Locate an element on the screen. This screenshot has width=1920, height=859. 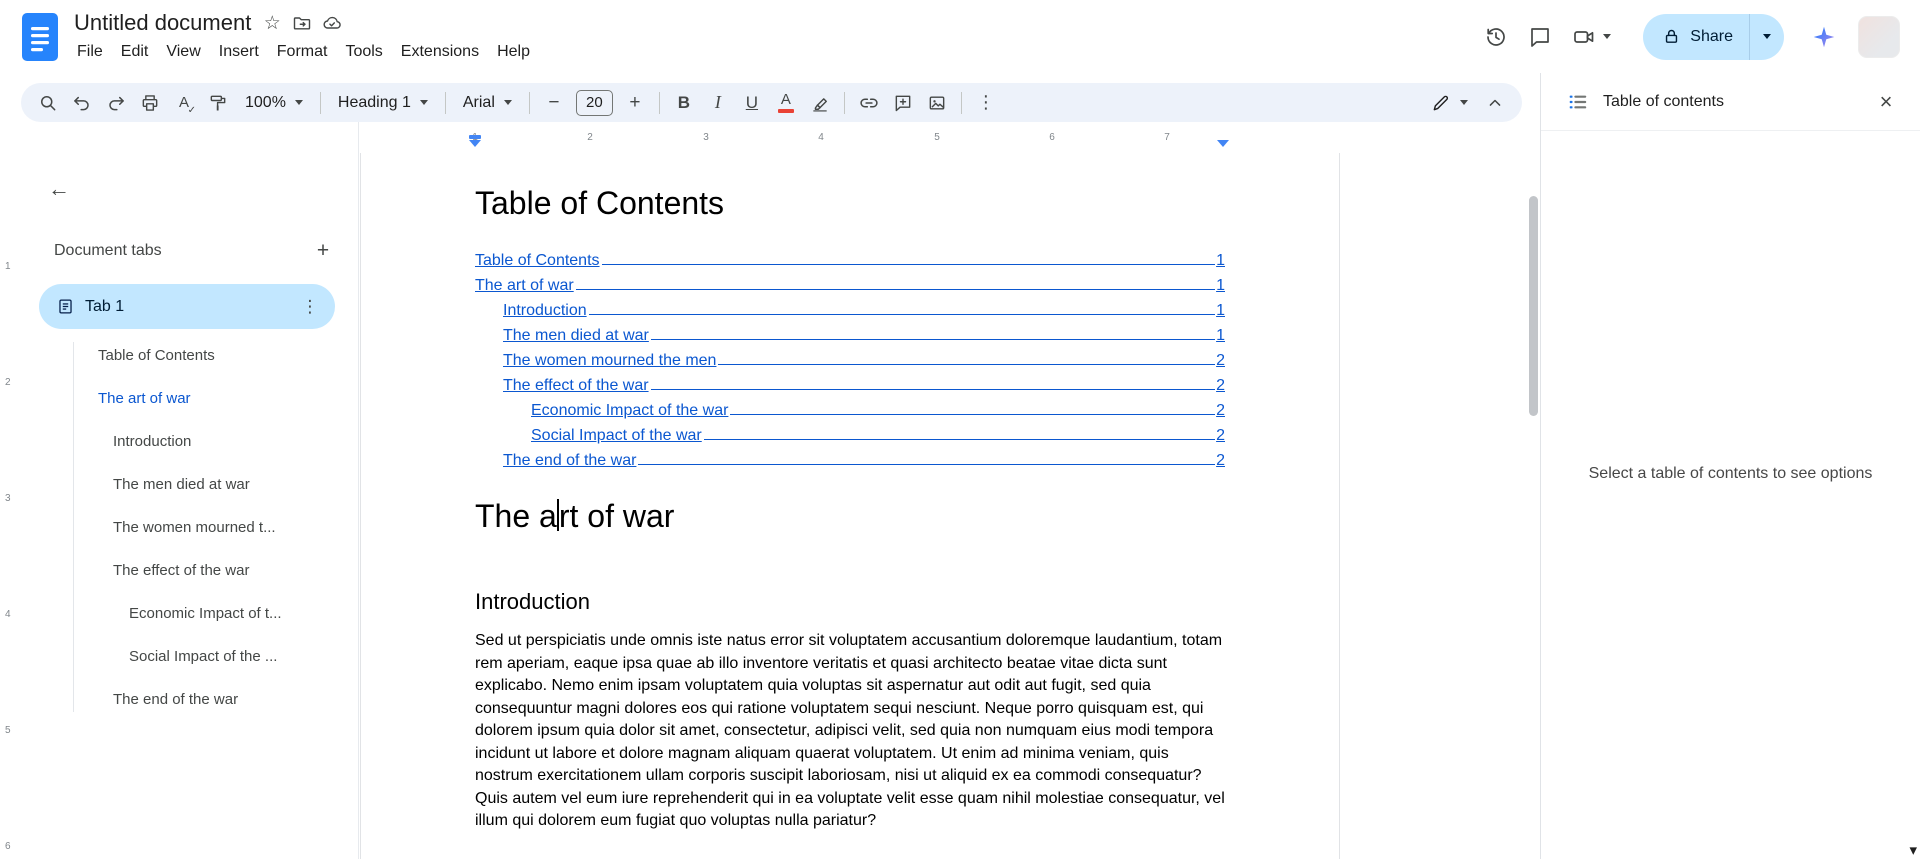
first-line-indent-marker is located at coordinates (475, 137).